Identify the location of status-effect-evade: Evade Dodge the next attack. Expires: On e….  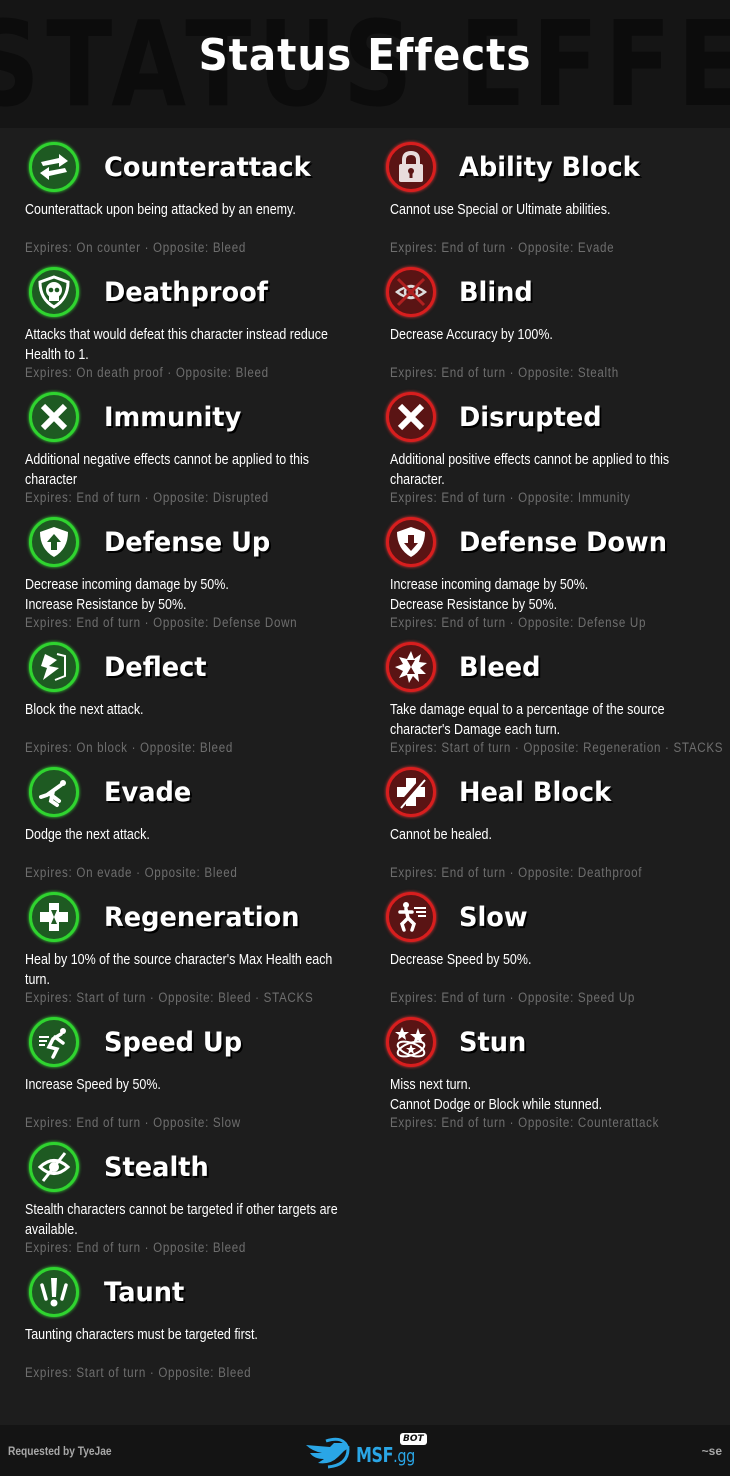
(205, 827).